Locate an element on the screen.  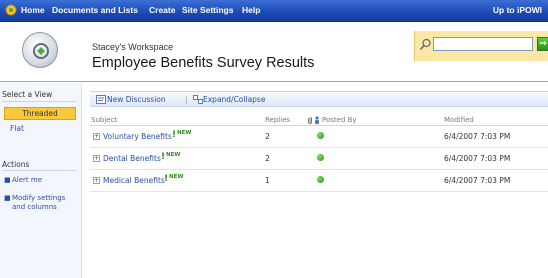
modify-settings-link: Modify settings and columns is located at coordinates (44, 203).